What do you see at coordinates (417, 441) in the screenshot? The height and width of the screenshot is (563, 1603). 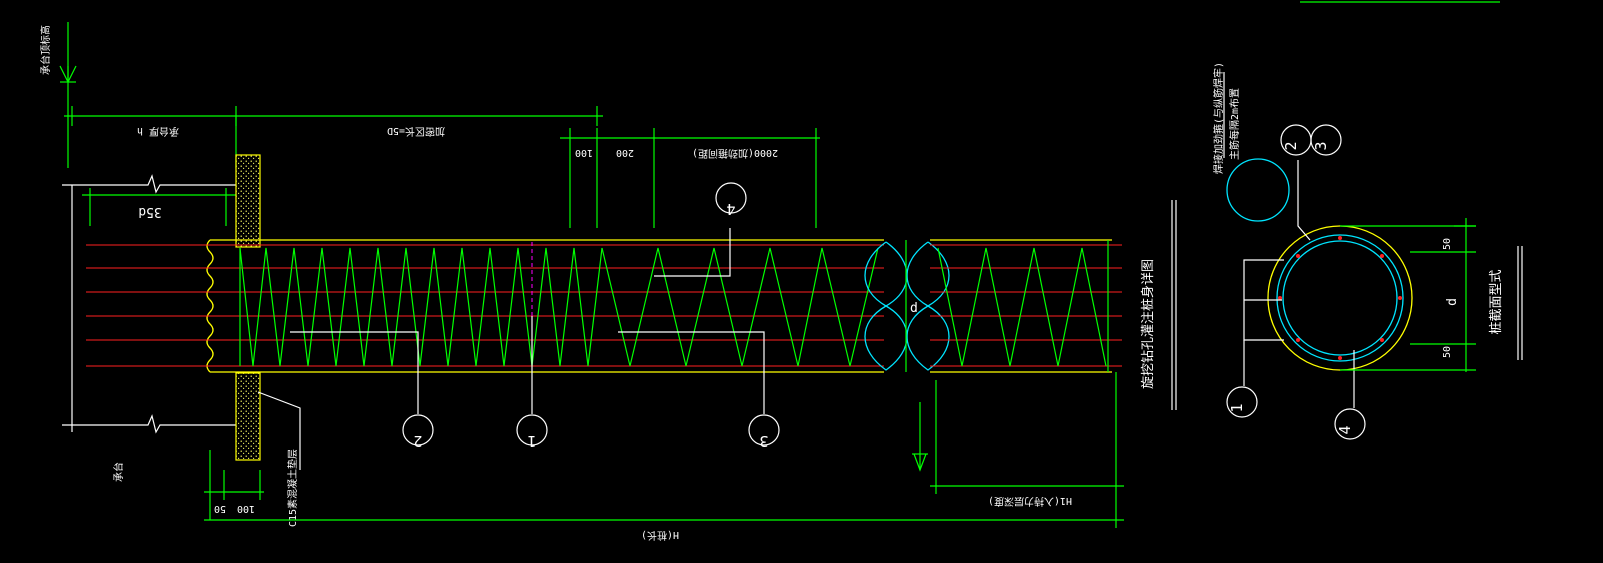 I see `callout-2: 2` at bounding box center [417, 441].